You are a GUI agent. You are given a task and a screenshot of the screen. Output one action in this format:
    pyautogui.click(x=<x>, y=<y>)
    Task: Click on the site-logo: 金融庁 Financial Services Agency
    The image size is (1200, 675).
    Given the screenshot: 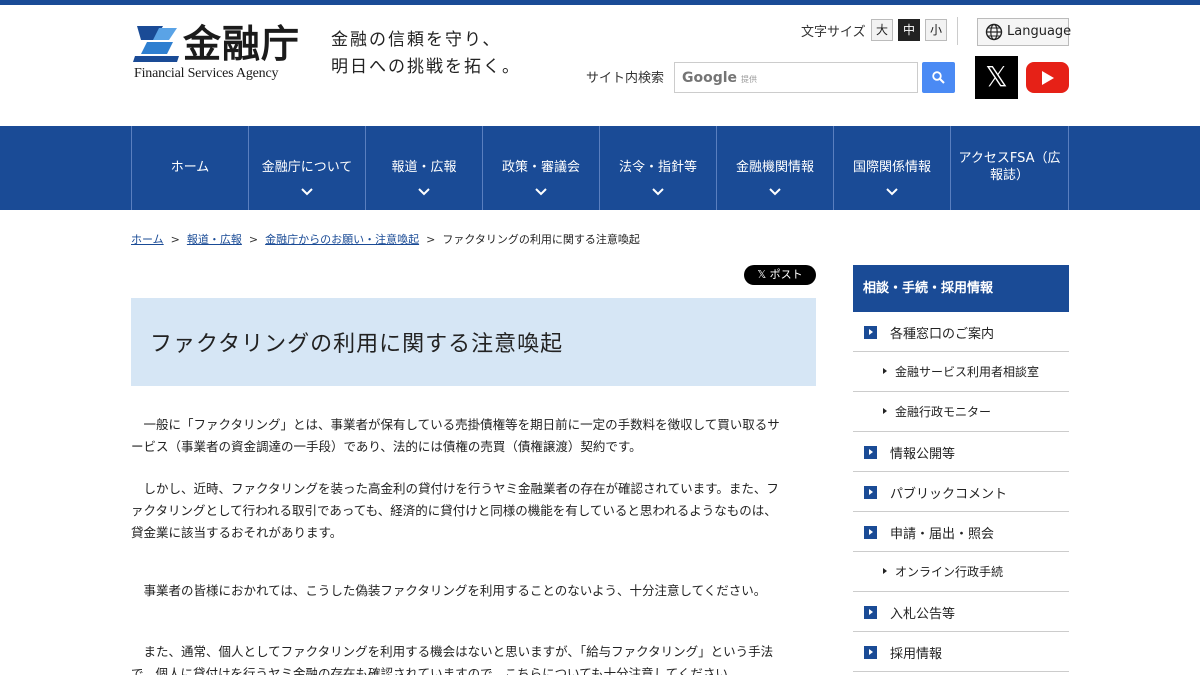 What is the action you would take?
    pyautogui.click(x=223, y=52)
    